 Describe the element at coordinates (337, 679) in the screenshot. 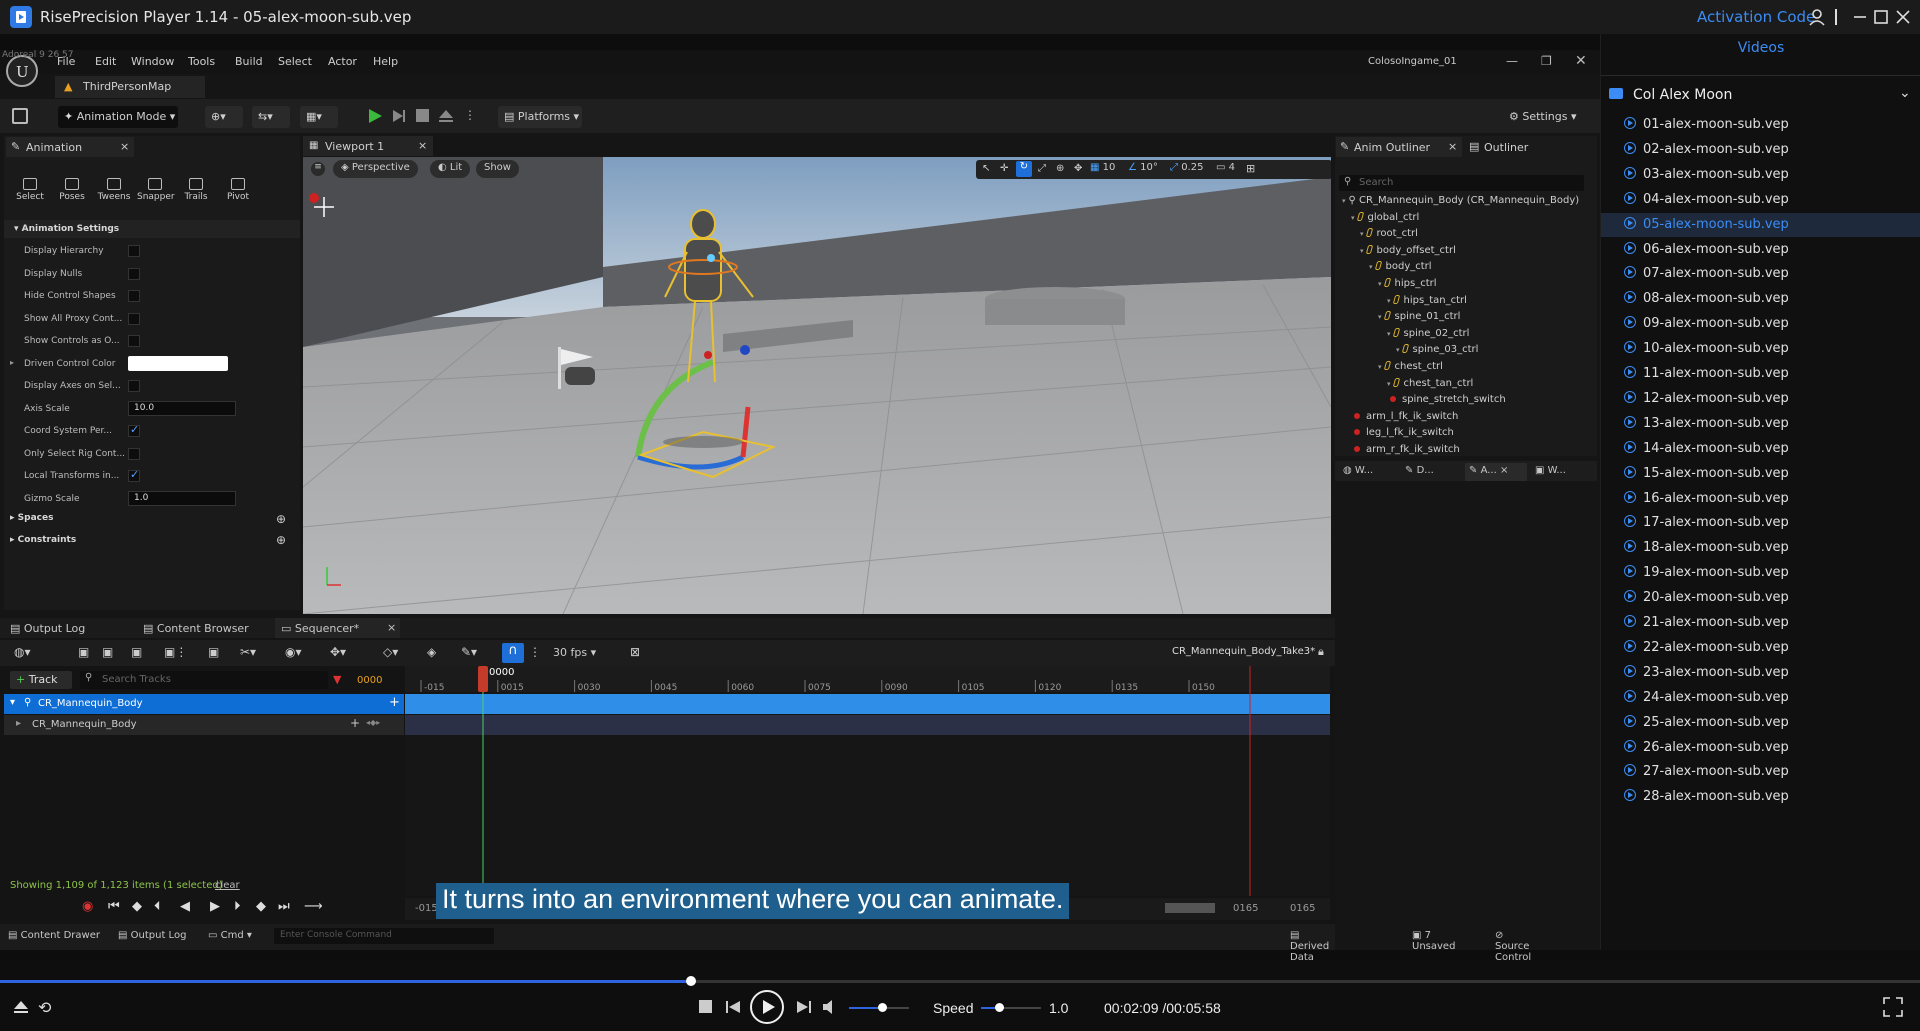

I see `filter-icon: ▼` at that location.